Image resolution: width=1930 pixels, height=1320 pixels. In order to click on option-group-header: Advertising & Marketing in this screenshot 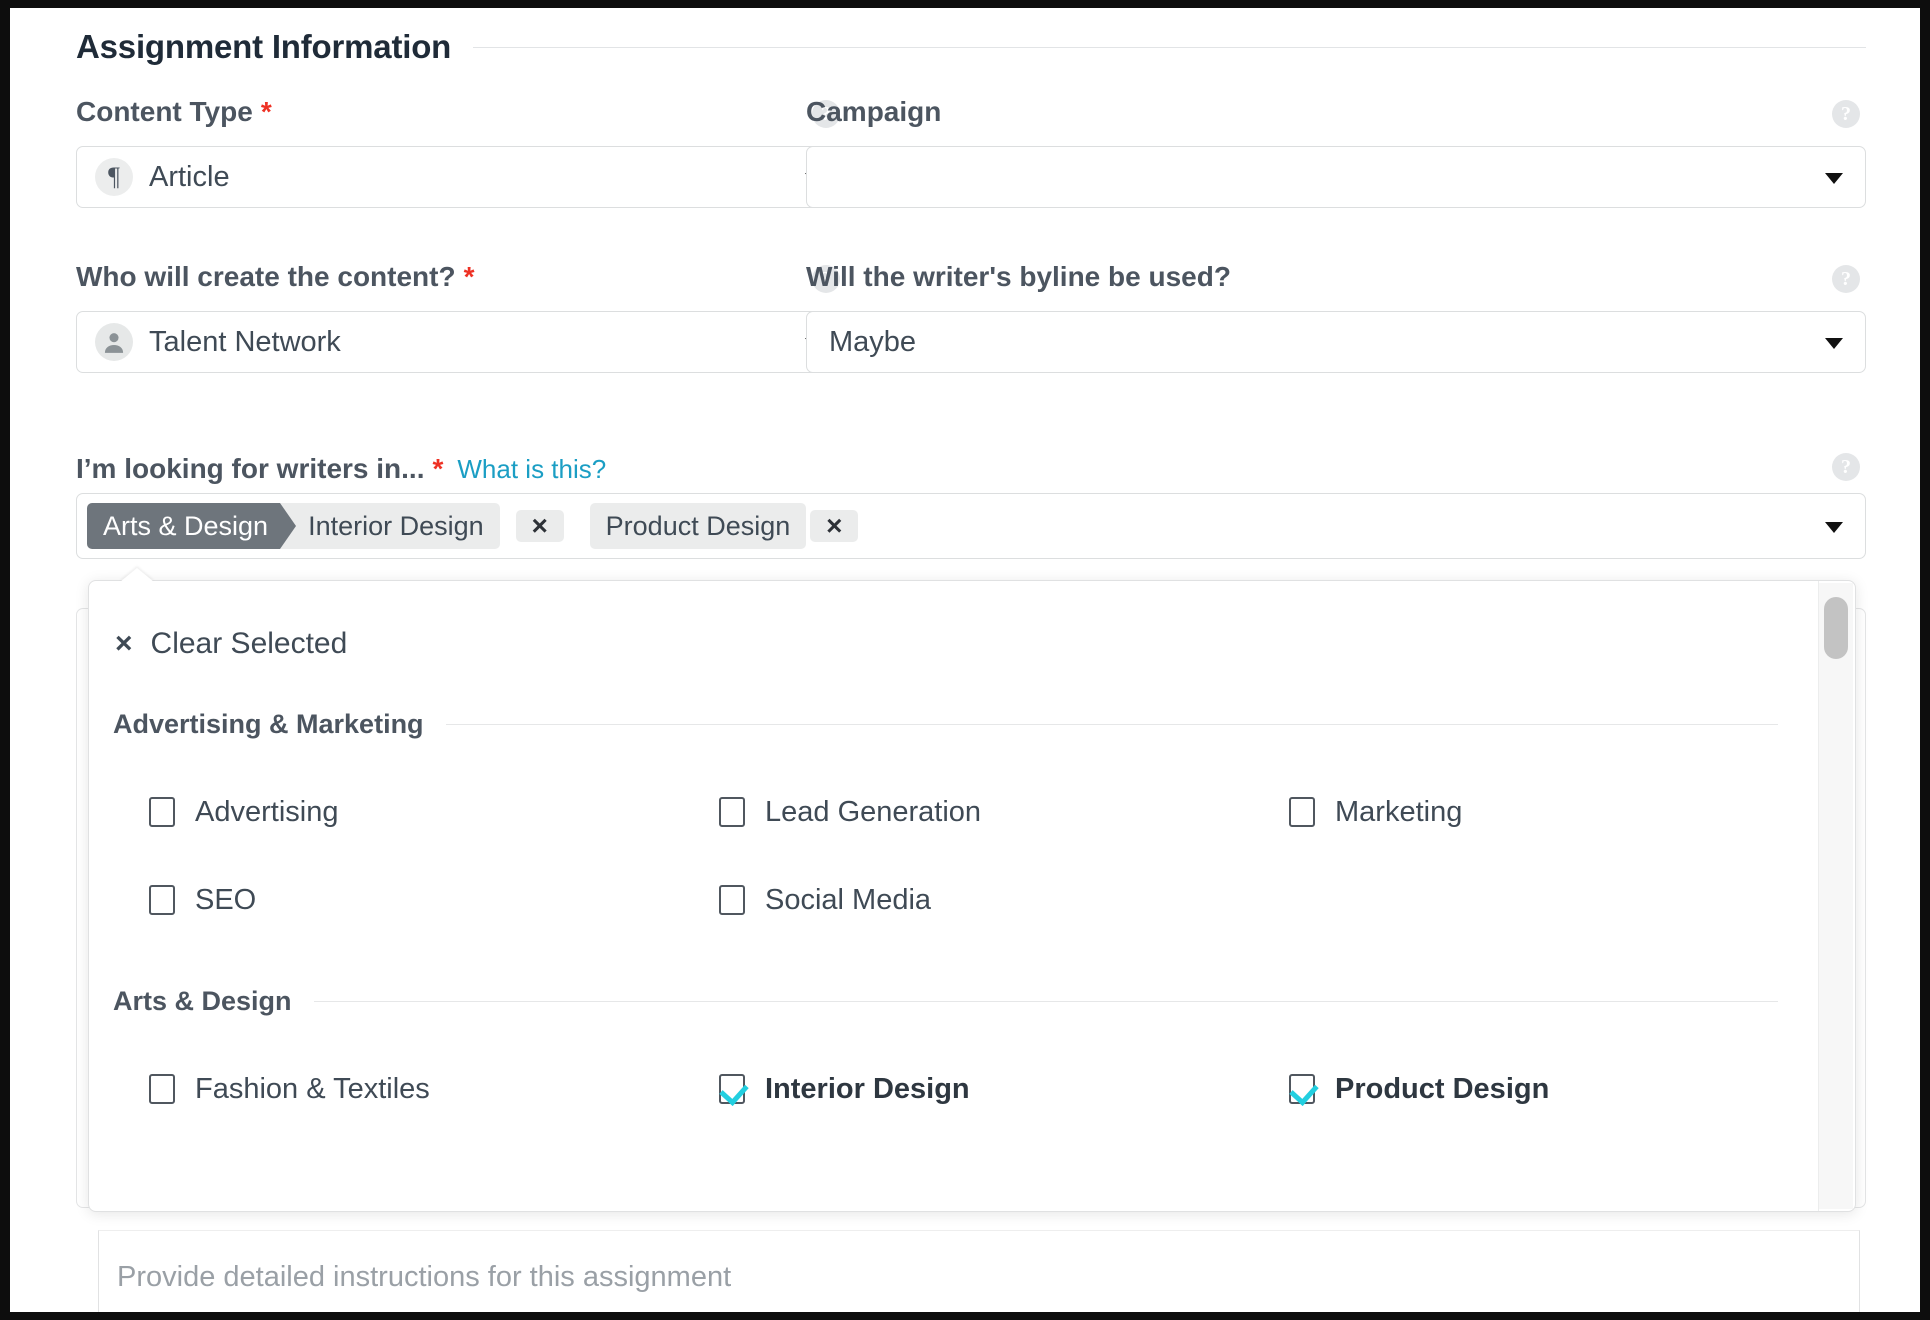, I will do `click(965, 724)`.